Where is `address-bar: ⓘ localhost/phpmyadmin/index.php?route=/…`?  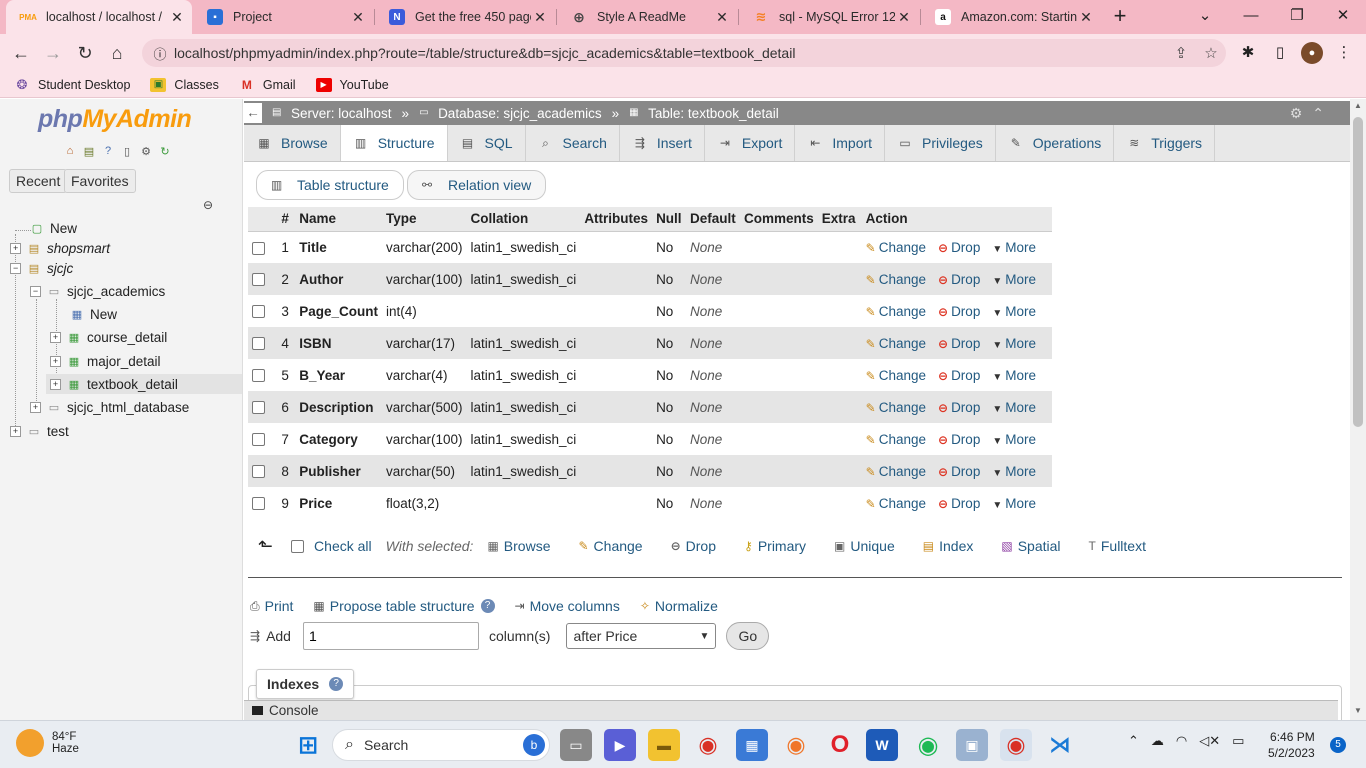 address-bar: ⓘ localhost/phpmyadmin/index.php?route=/… is located at coordinates (684, 53).